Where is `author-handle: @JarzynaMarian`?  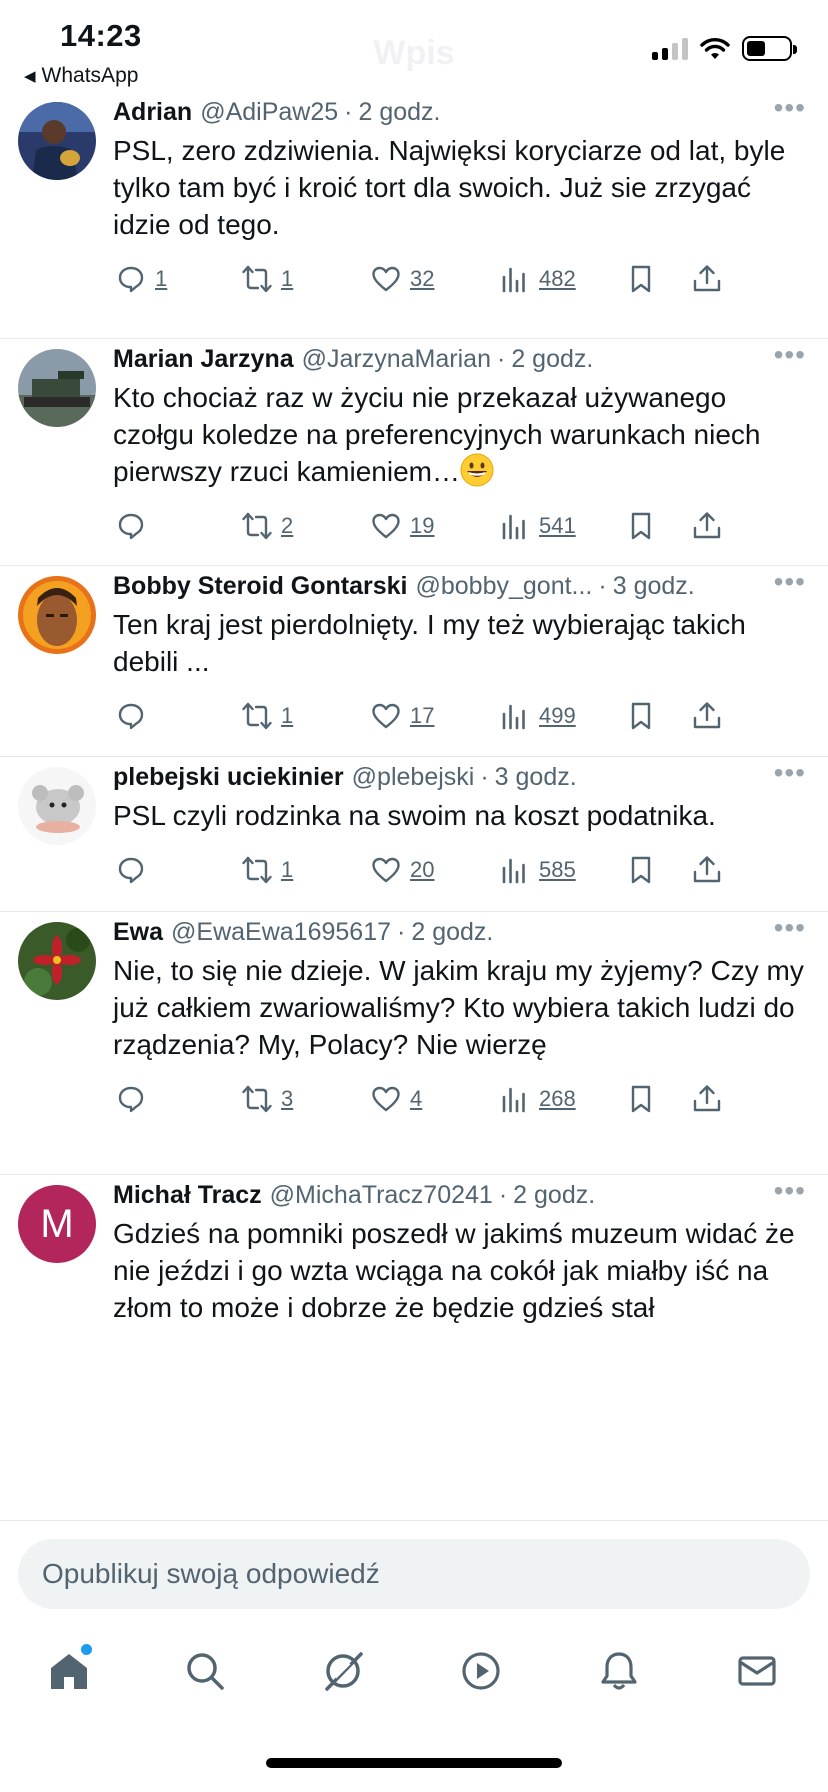 author-handle: @JarzynaMarian is located at coordinates (396, 359).